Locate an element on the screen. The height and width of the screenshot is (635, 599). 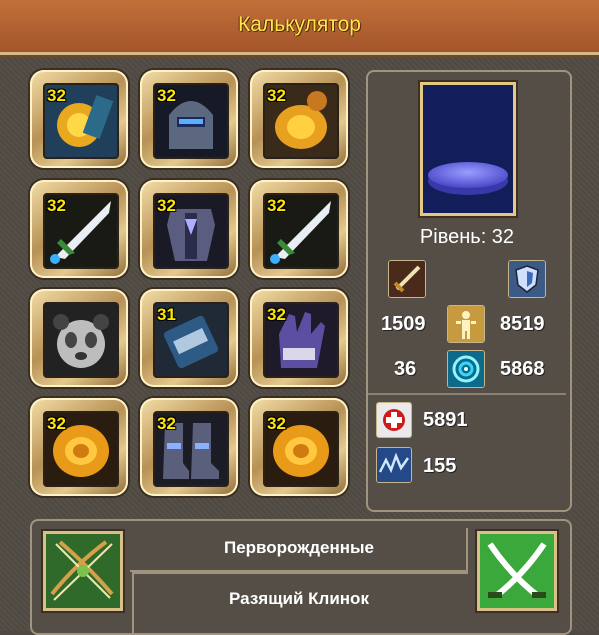
character-portrait is located at coordinates (468, 149).